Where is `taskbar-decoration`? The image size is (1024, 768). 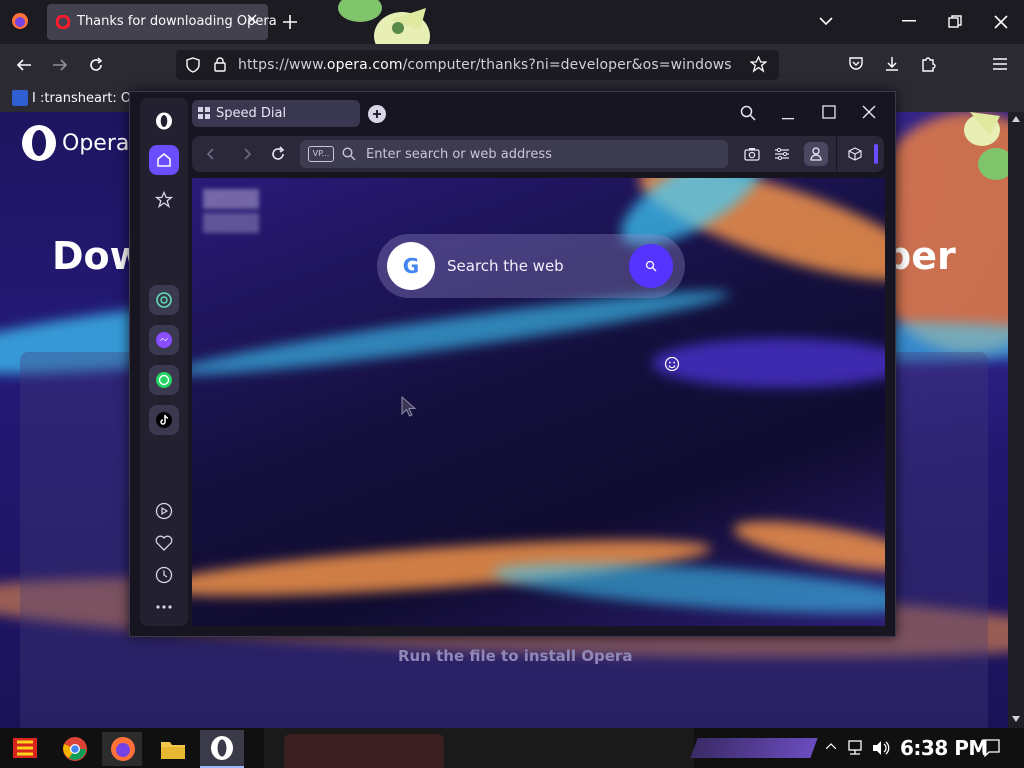
taskbar-decoration is located at coordinates (754, 748).